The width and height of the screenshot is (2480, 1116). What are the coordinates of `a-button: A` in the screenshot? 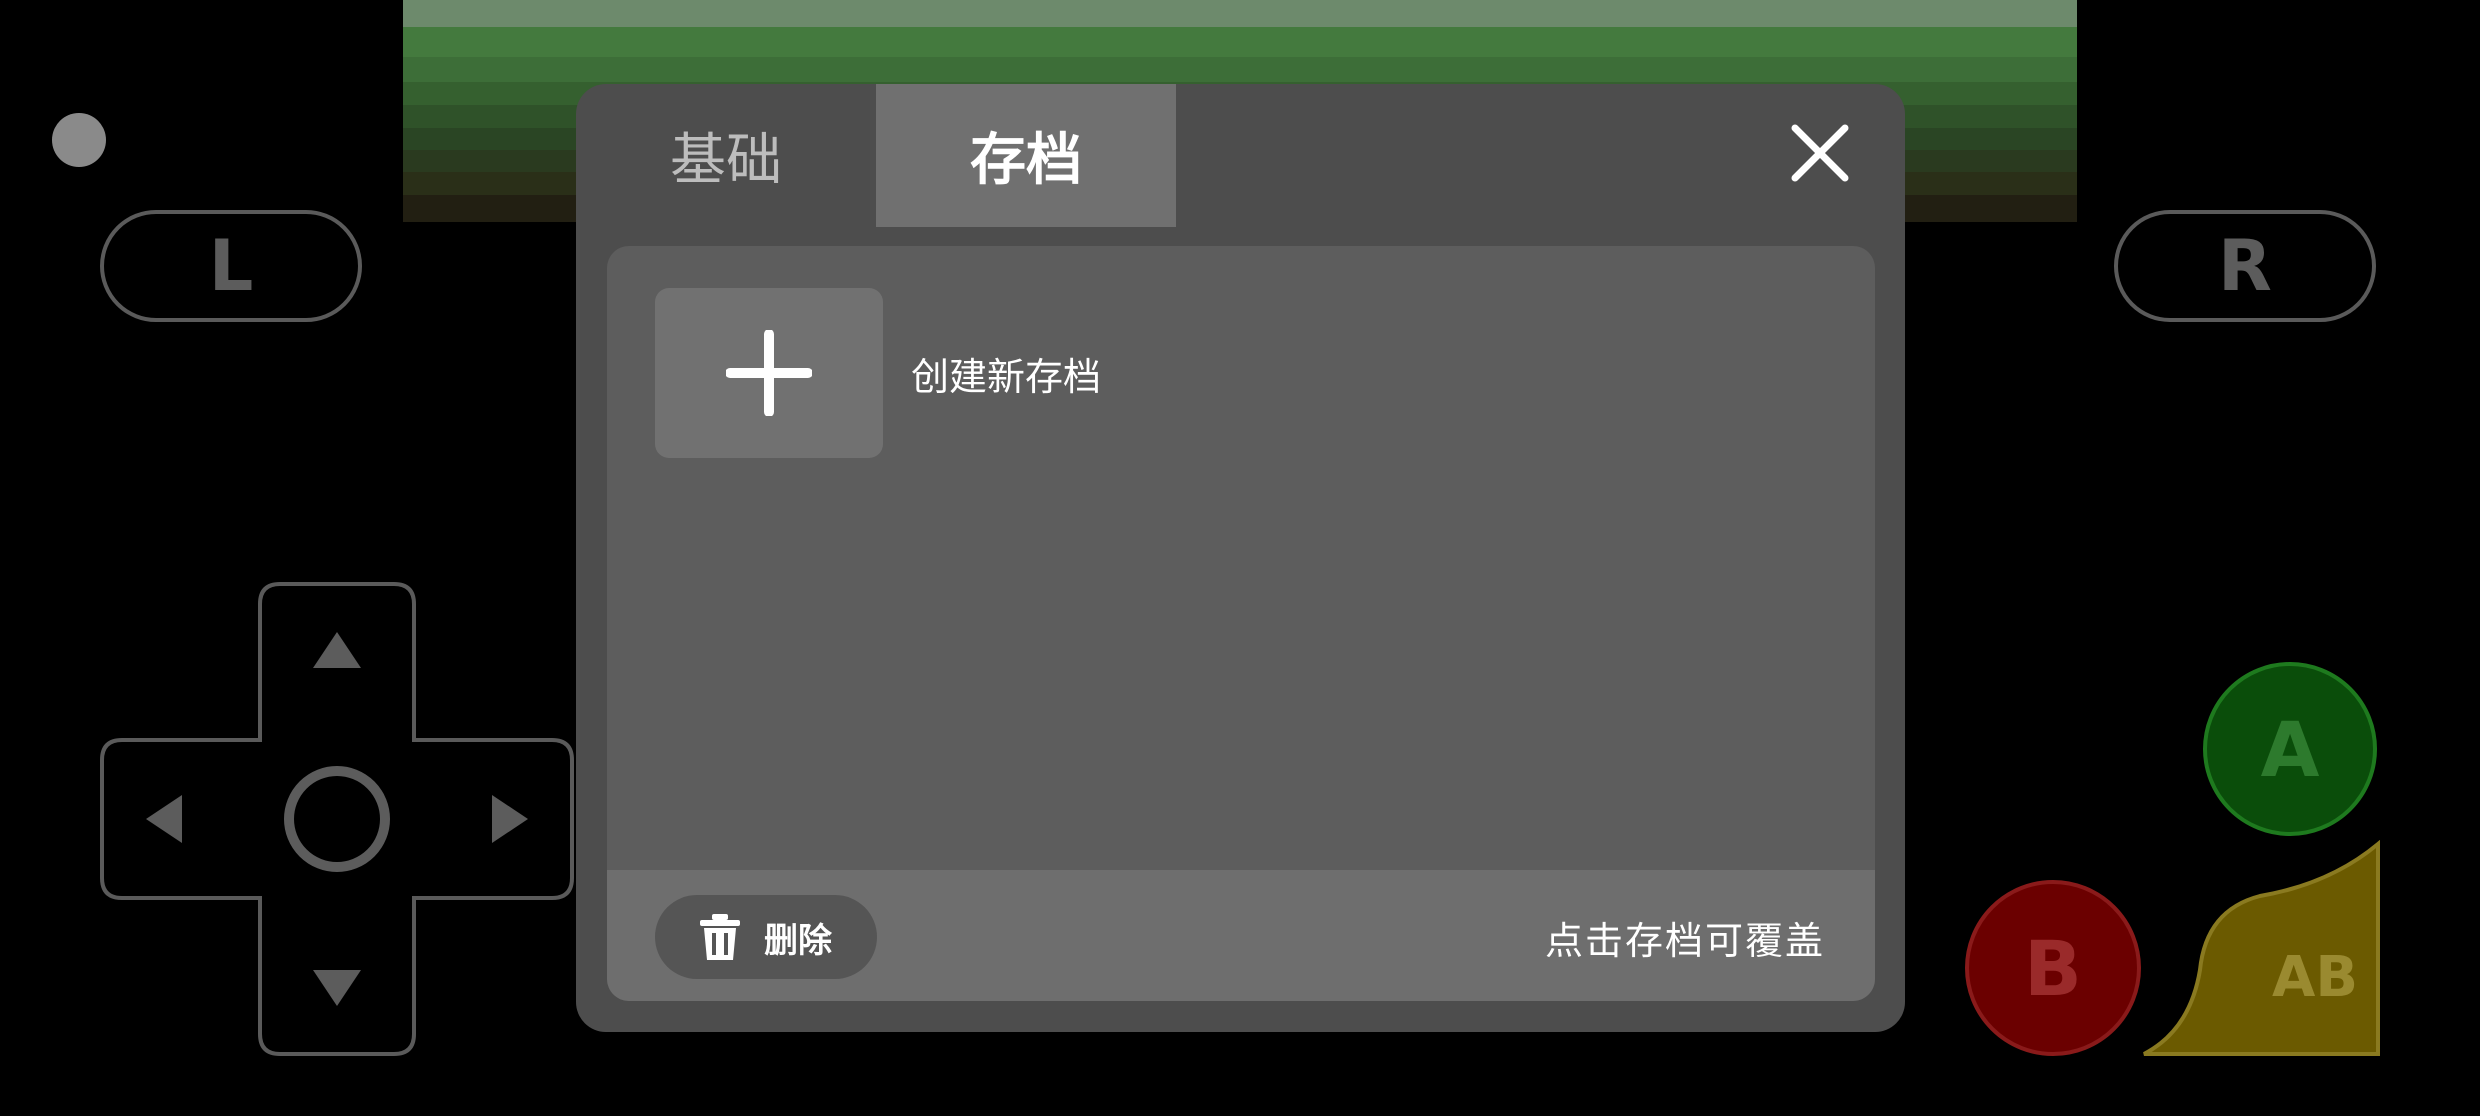 It's located at (2290, 749).